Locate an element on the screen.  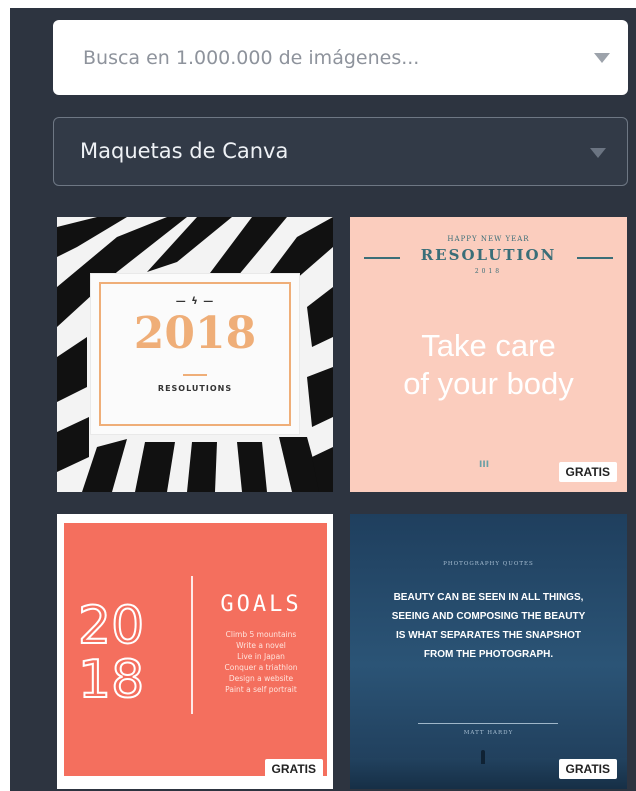
template-title: RESOLUTION is located at coordinates (488, 255).